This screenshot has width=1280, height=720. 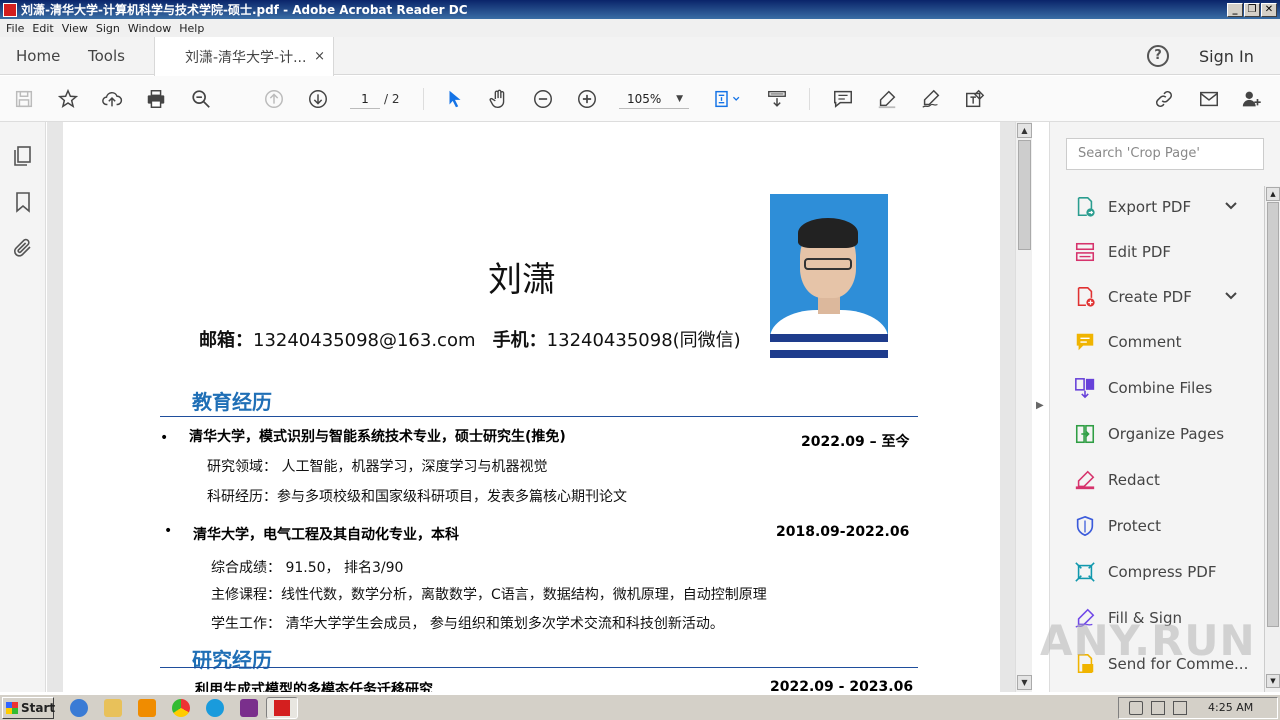 What do you see at coordinates (1122, 252) in the screenshot?
I see `tool-edit-pdf: Edit PDF` at bounding box center [1122, 252].